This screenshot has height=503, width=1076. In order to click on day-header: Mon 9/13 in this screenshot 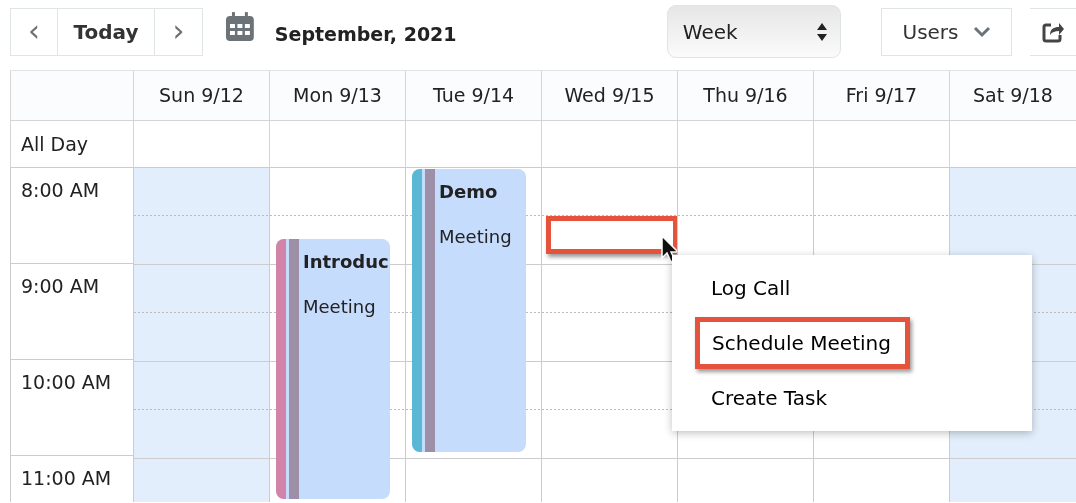, I will do `click(337, 96)`.